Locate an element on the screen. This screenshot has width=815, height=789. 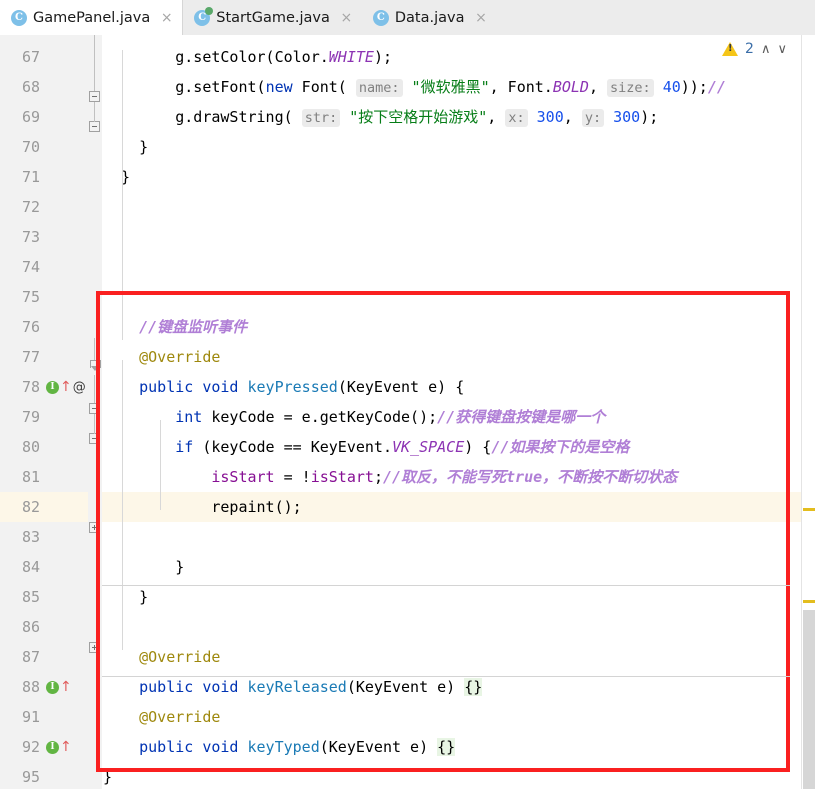
code-line: //键盘监听事件 is located at coordinates (458, 327).